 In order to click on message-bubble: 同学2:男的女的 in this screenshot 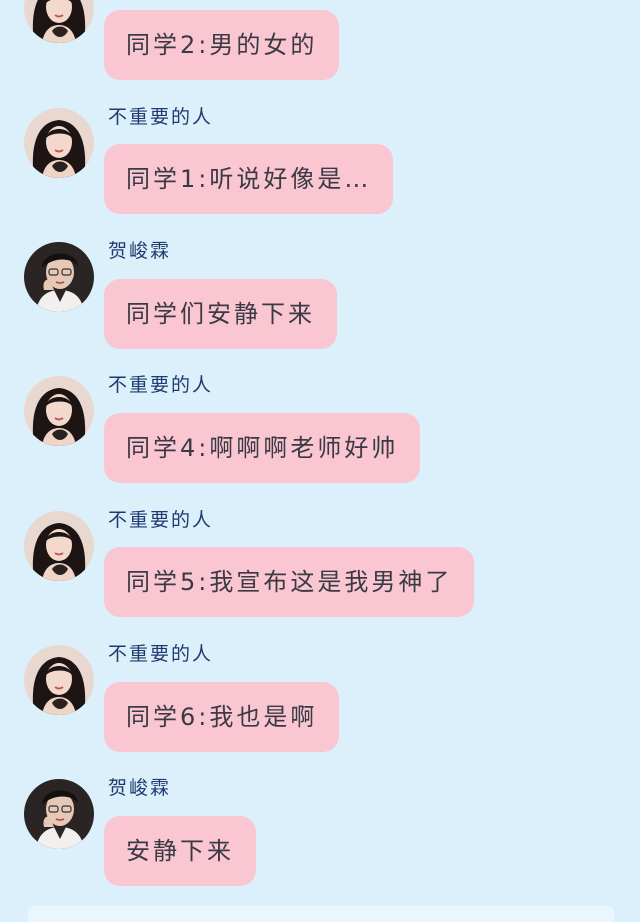, I will do `click(222, 45)`.